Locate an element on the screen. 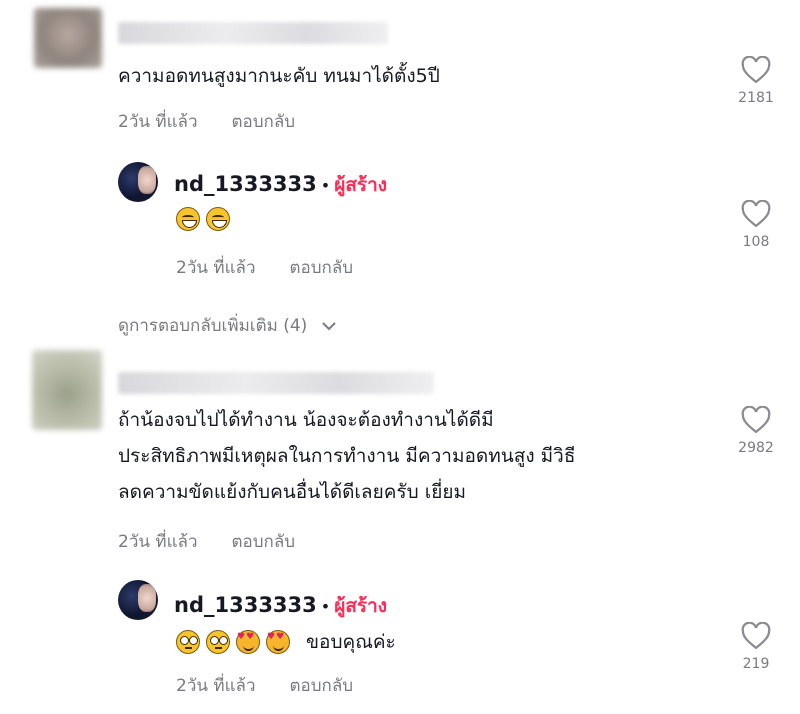 The image size is (800, 714). like-button: 108 is located at coordinates (756, 225).